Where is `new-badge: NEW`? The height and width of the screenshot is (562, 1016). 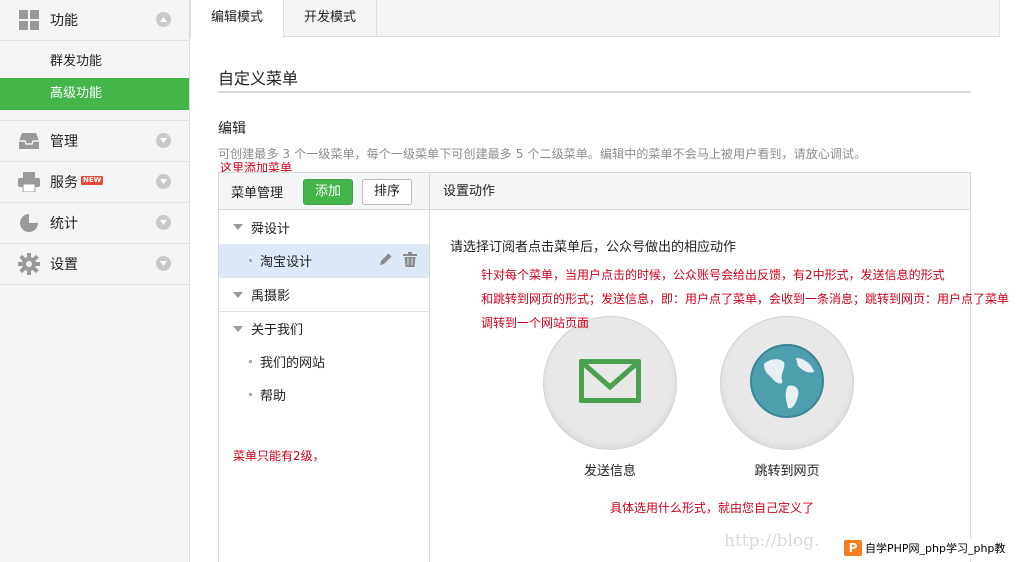 new-badge: NEW is located at coordinates (92, 180).